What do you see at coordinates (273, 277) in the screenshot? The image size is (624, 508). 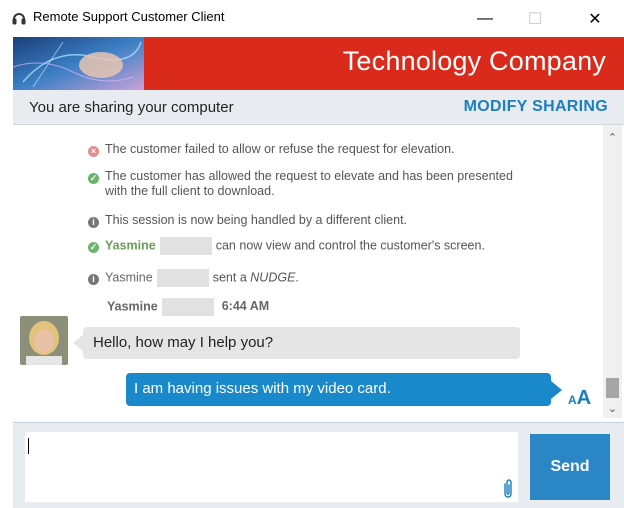 I see `nudge-label: NUDGE` at bounding box center [273, 277].